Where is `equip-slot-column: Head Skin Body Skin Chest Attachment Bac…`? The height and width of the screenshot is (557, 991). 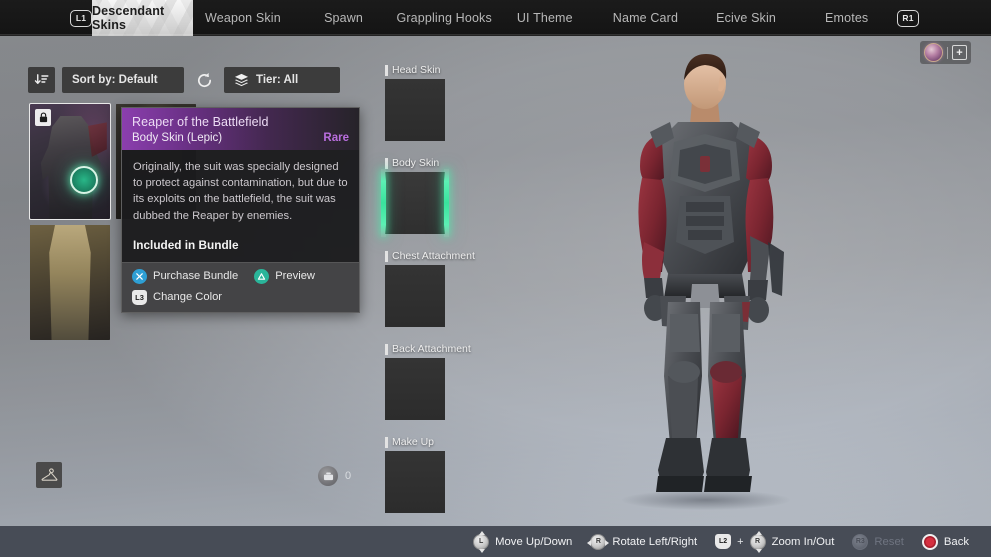 equip-slot-column: Head Skin Body Skin Chest Attachment Bac… is located at coordinates (428, 296).